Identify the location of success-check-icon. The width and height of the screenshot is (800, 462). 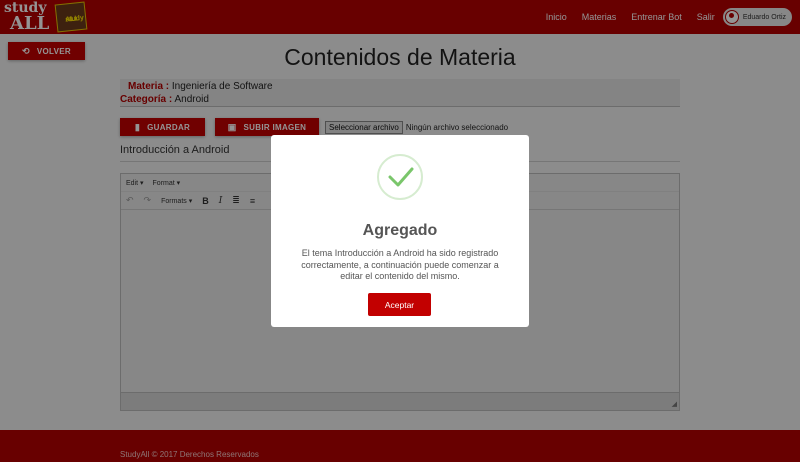
(400, 177).